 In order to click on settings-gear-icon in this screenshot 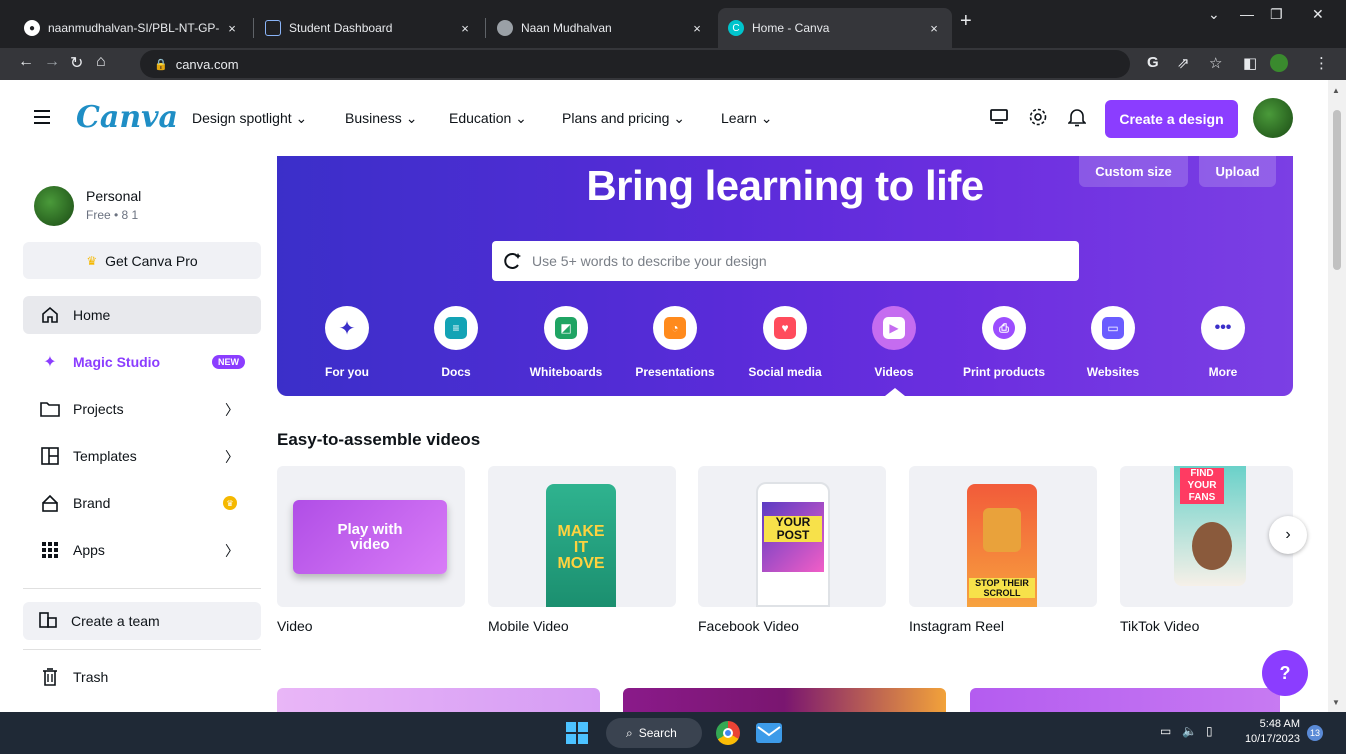, I will do `click(1038, 117)`.